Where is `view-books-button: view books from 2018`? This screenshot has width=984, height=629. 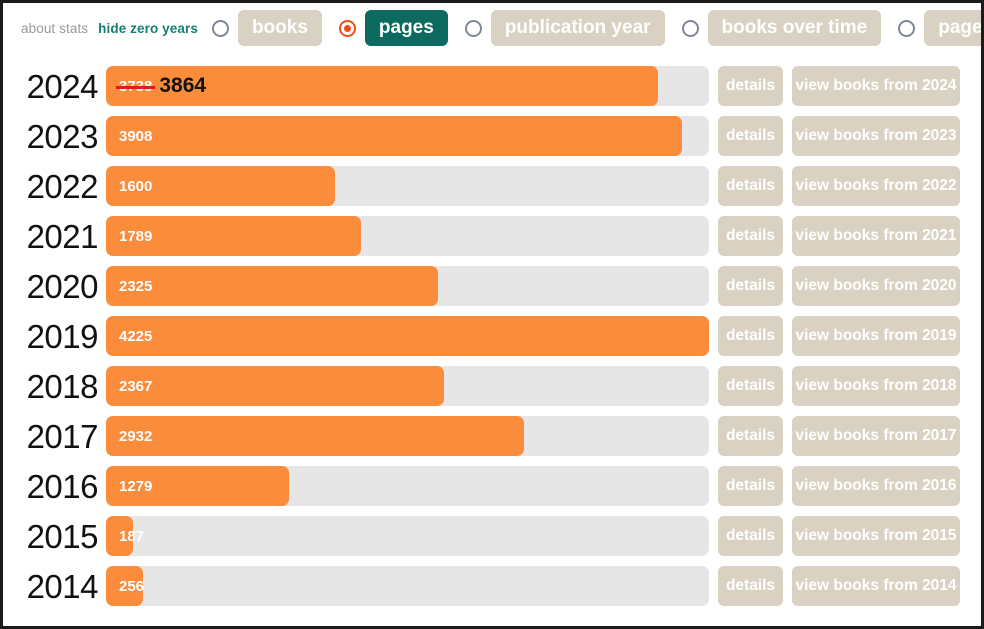 view-books-button: view books from 2018 is located at coordinates (876, 386).